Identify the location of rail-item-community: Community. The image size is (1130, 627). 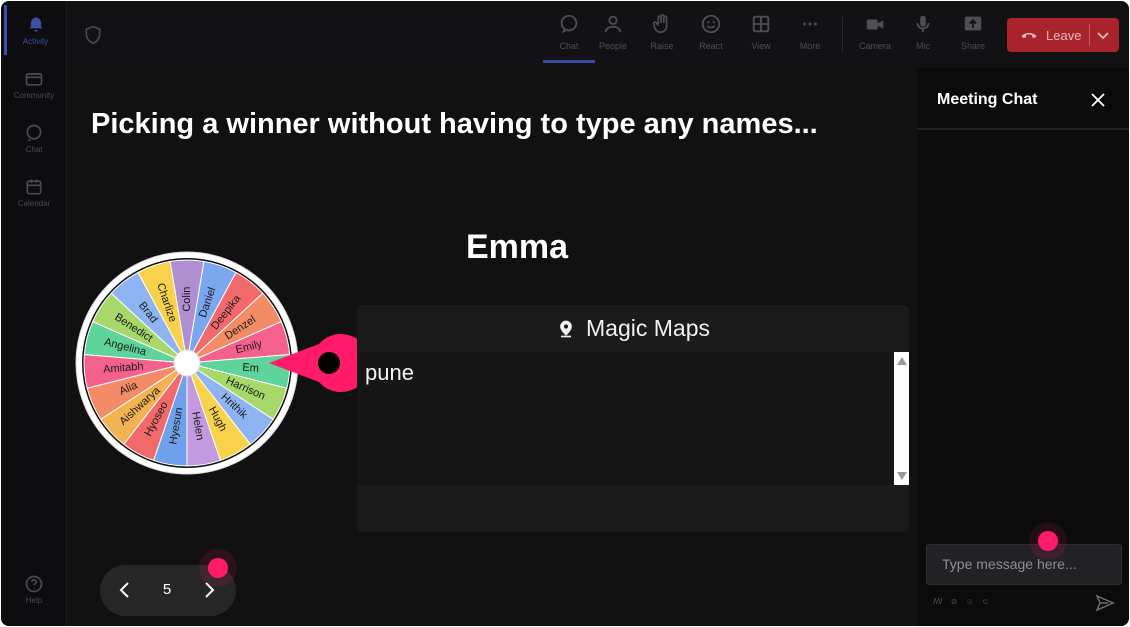
(34, 84).